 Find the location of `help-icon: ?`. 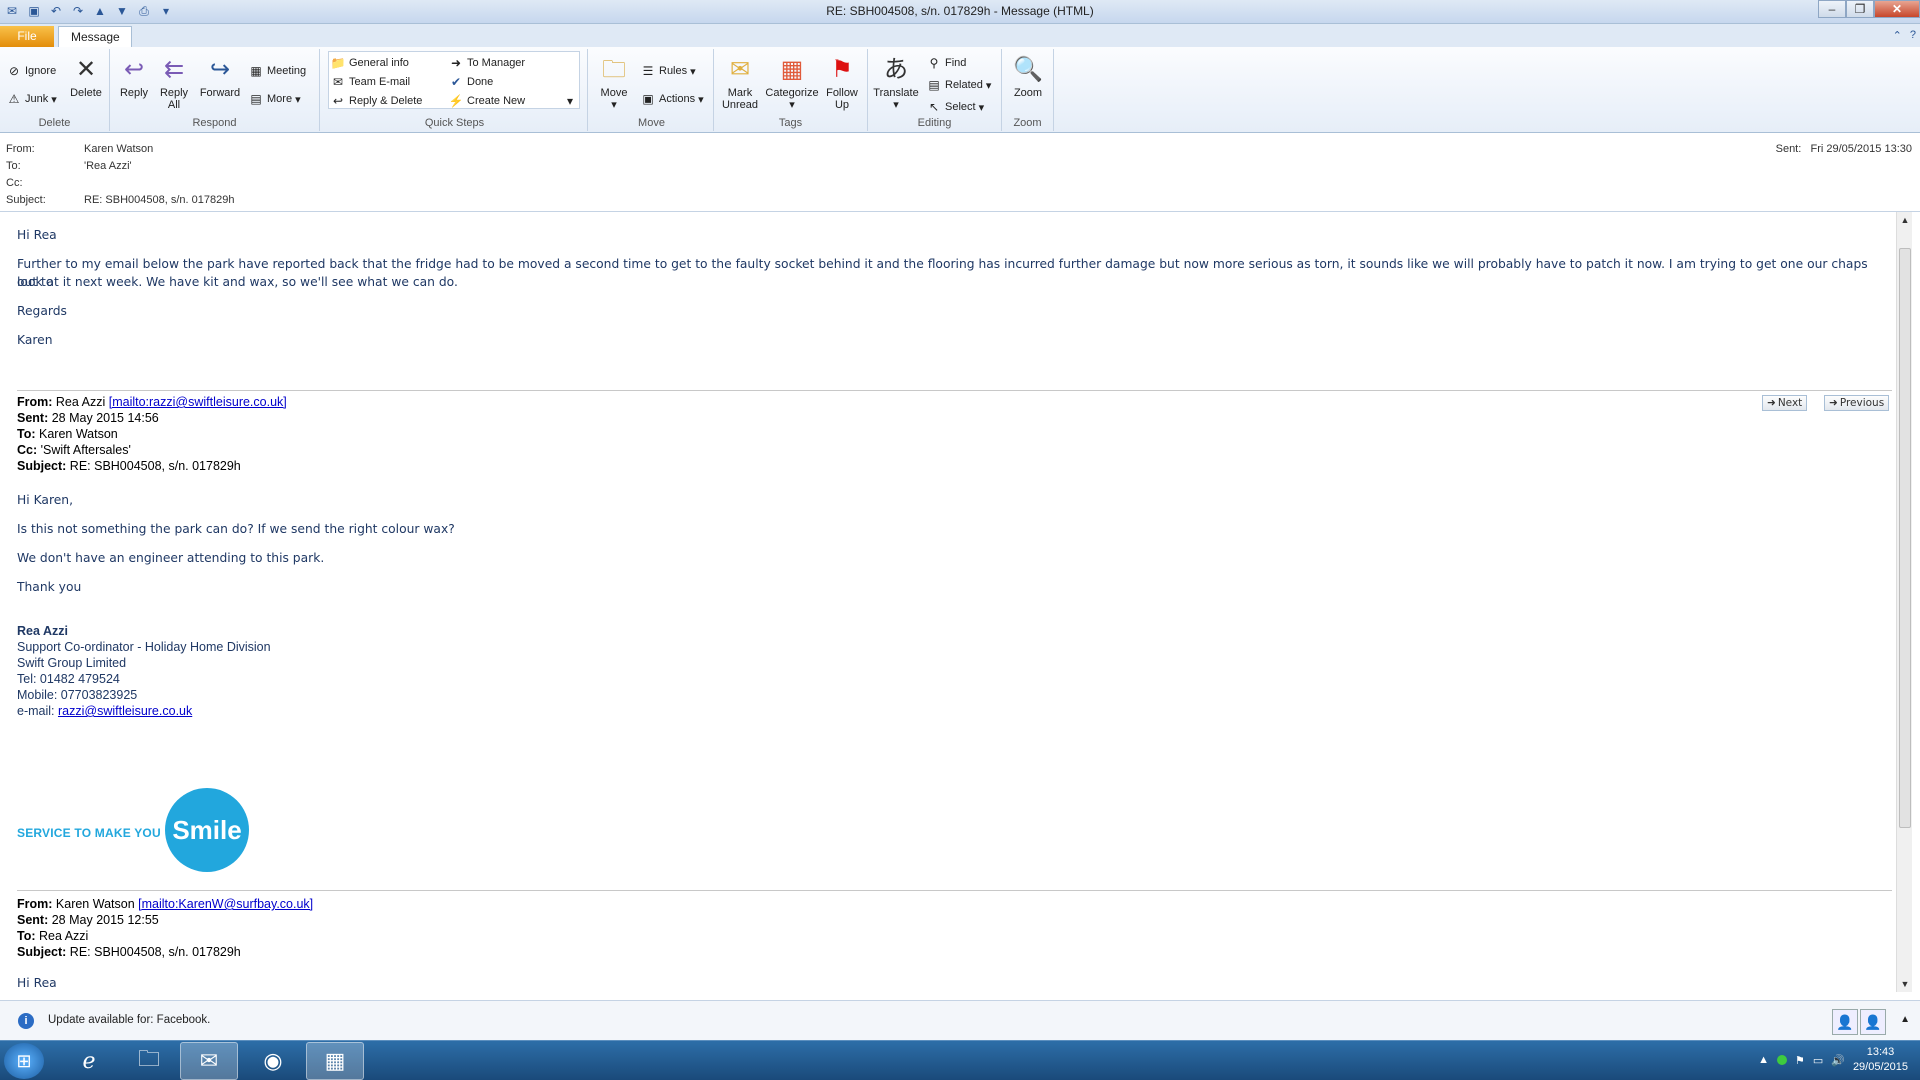

help-icon: ? is located at coordinates (1913, 35).